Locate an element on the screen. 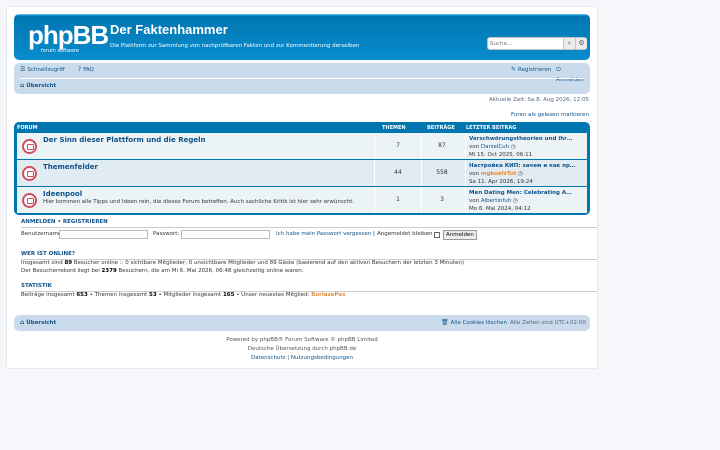  last-post-date: Mo 6. Mai 2024, 04:12 is located at coordinates (500, 209).